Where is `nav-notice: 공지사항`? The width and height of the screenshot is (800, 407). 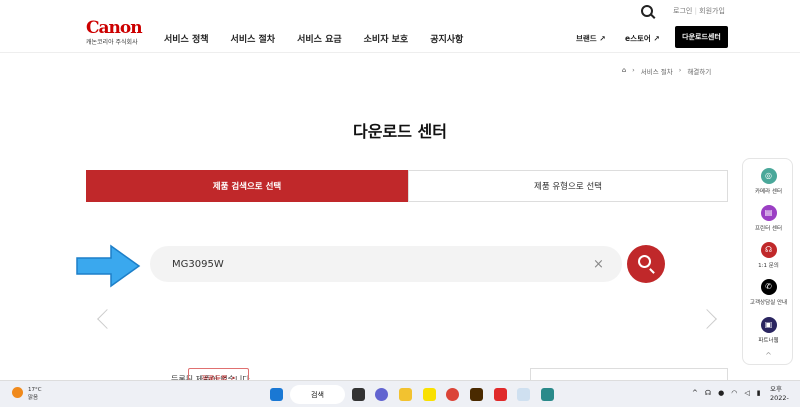
nav-notice: 공지사항 is located at coordinates (446, 38).